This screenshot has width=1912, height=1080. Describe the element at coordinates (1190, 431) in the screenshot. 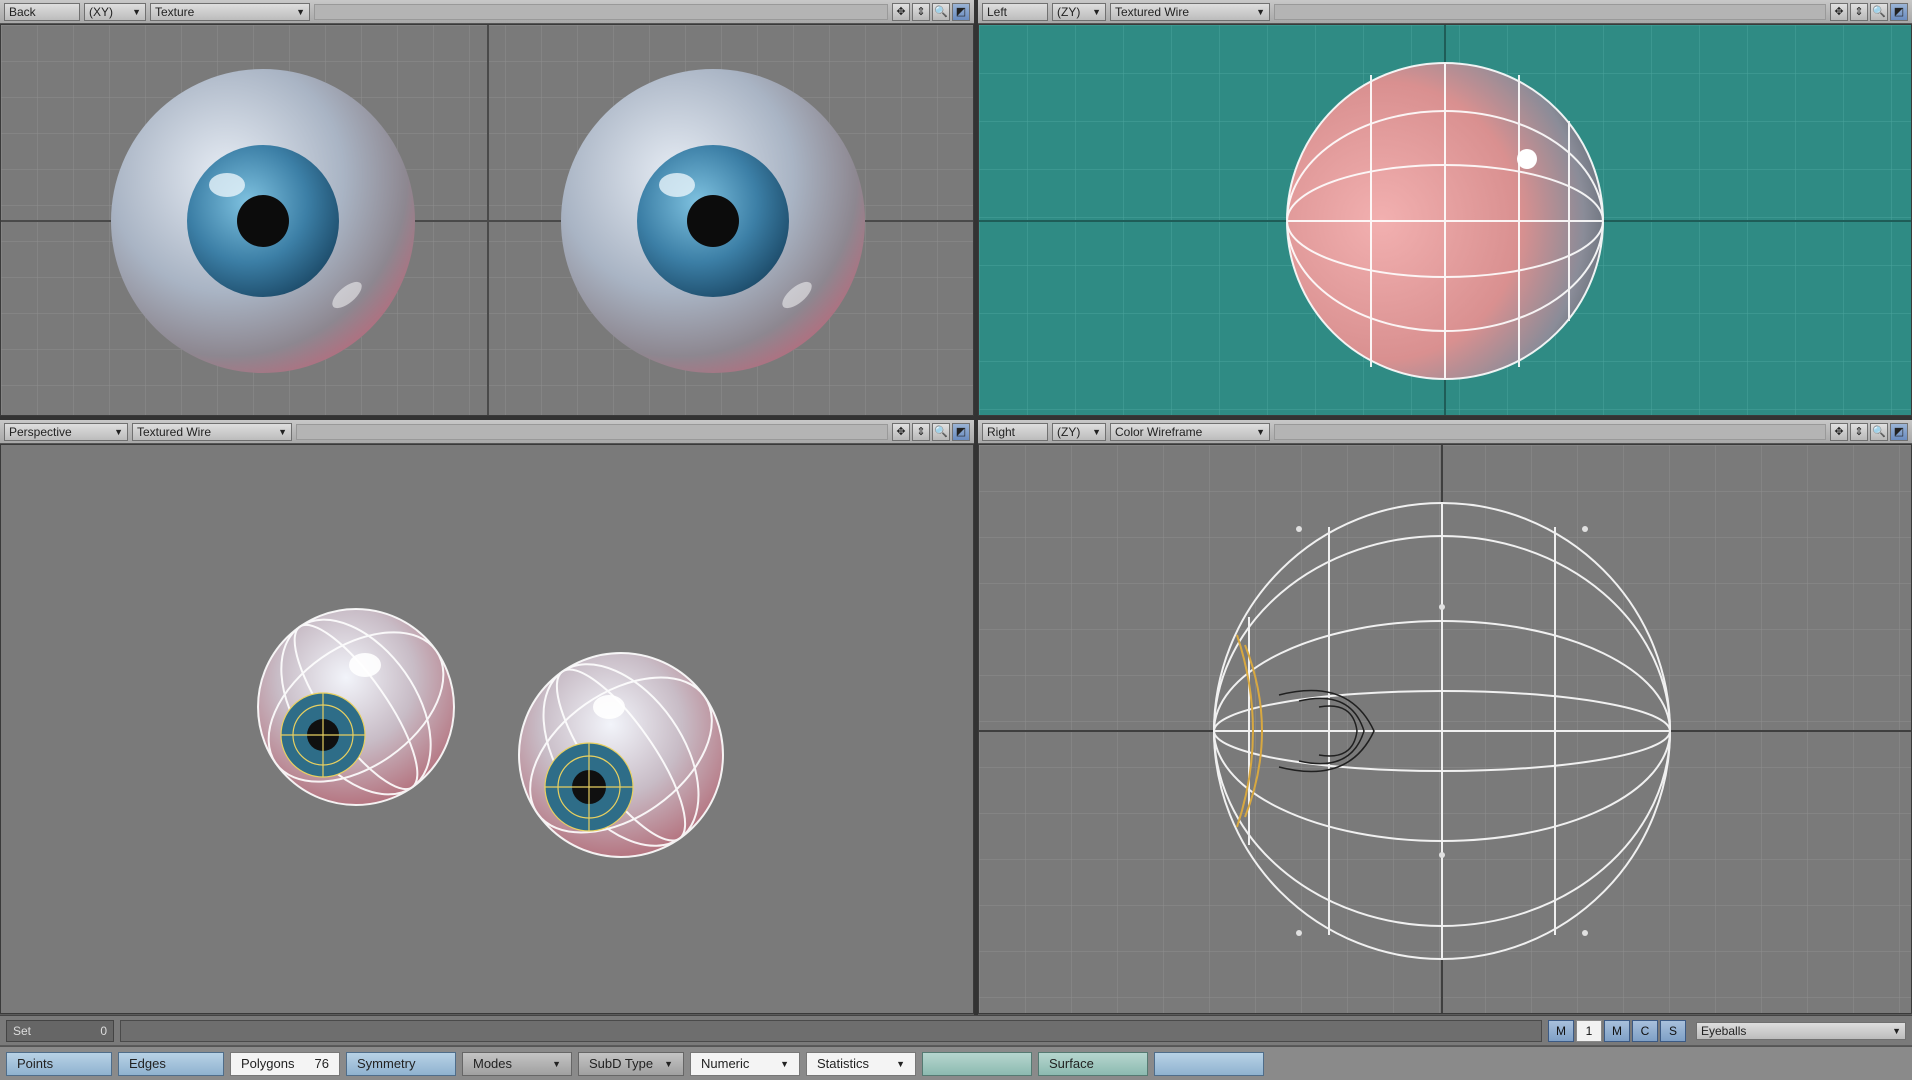

I see `render-mode-dropdown: Color Wireframe ▼` at that location.